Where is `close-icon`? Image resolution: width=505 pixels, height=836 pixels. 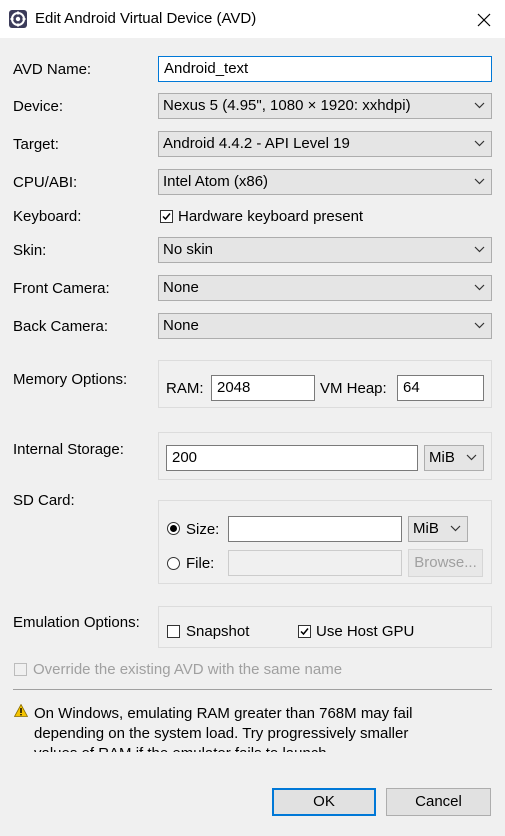 close-icon is located at coordinates (484, 20).